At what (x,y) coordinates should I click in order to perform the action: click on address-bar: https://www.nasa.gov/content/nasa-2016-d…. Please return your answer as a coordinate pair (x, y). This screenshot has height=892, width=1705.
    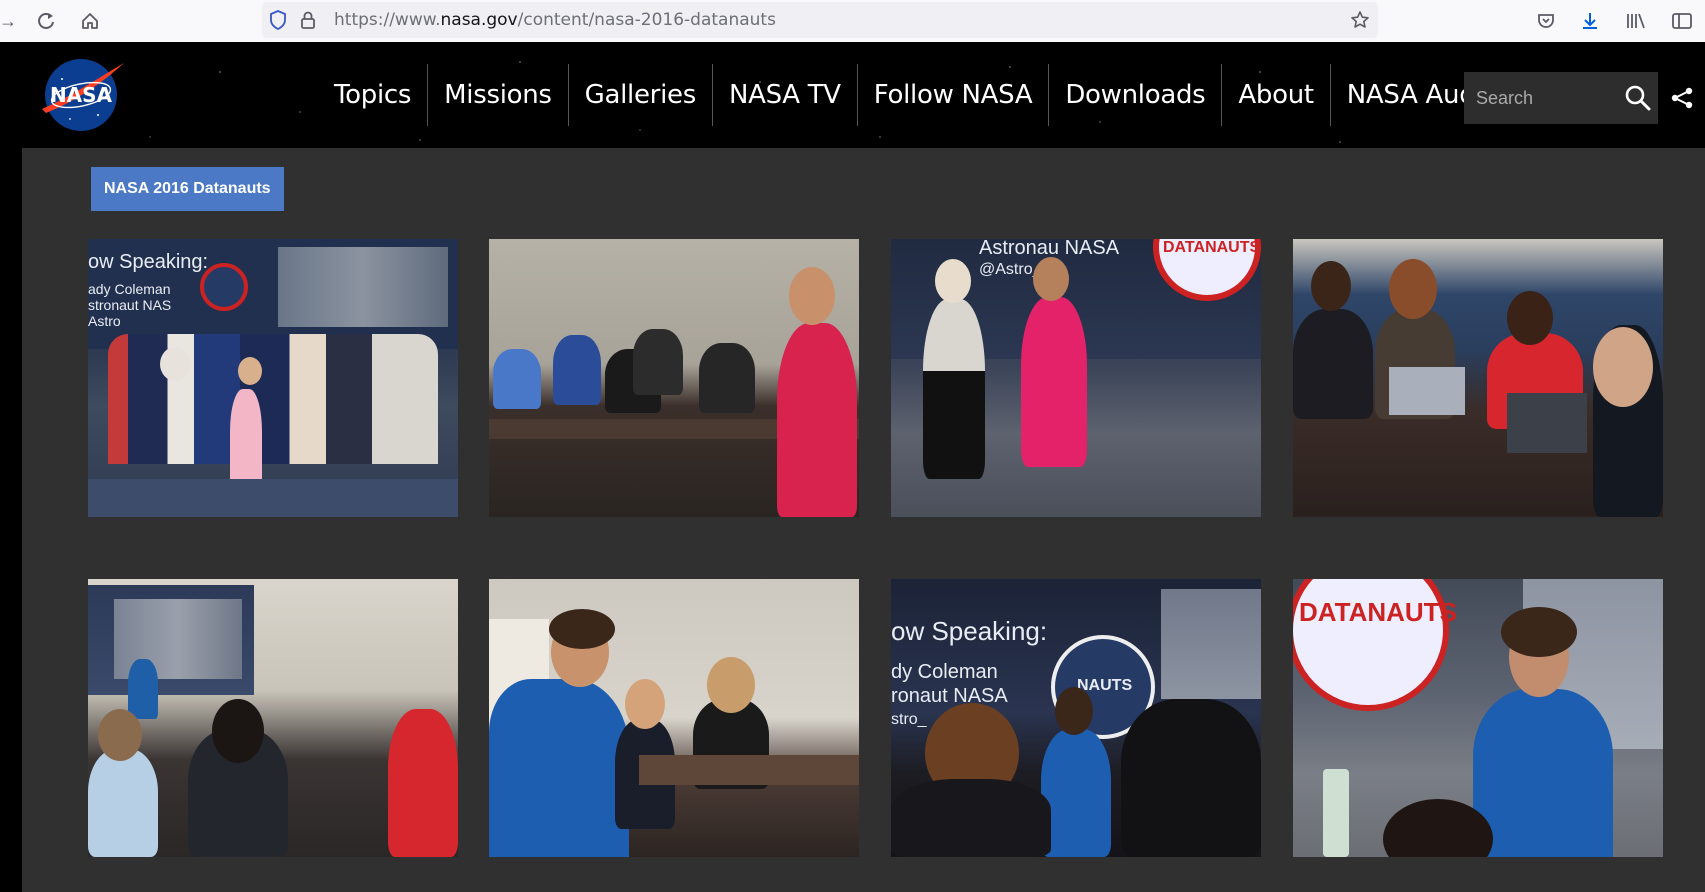
    Looking at the image, I should click on (820, 20).